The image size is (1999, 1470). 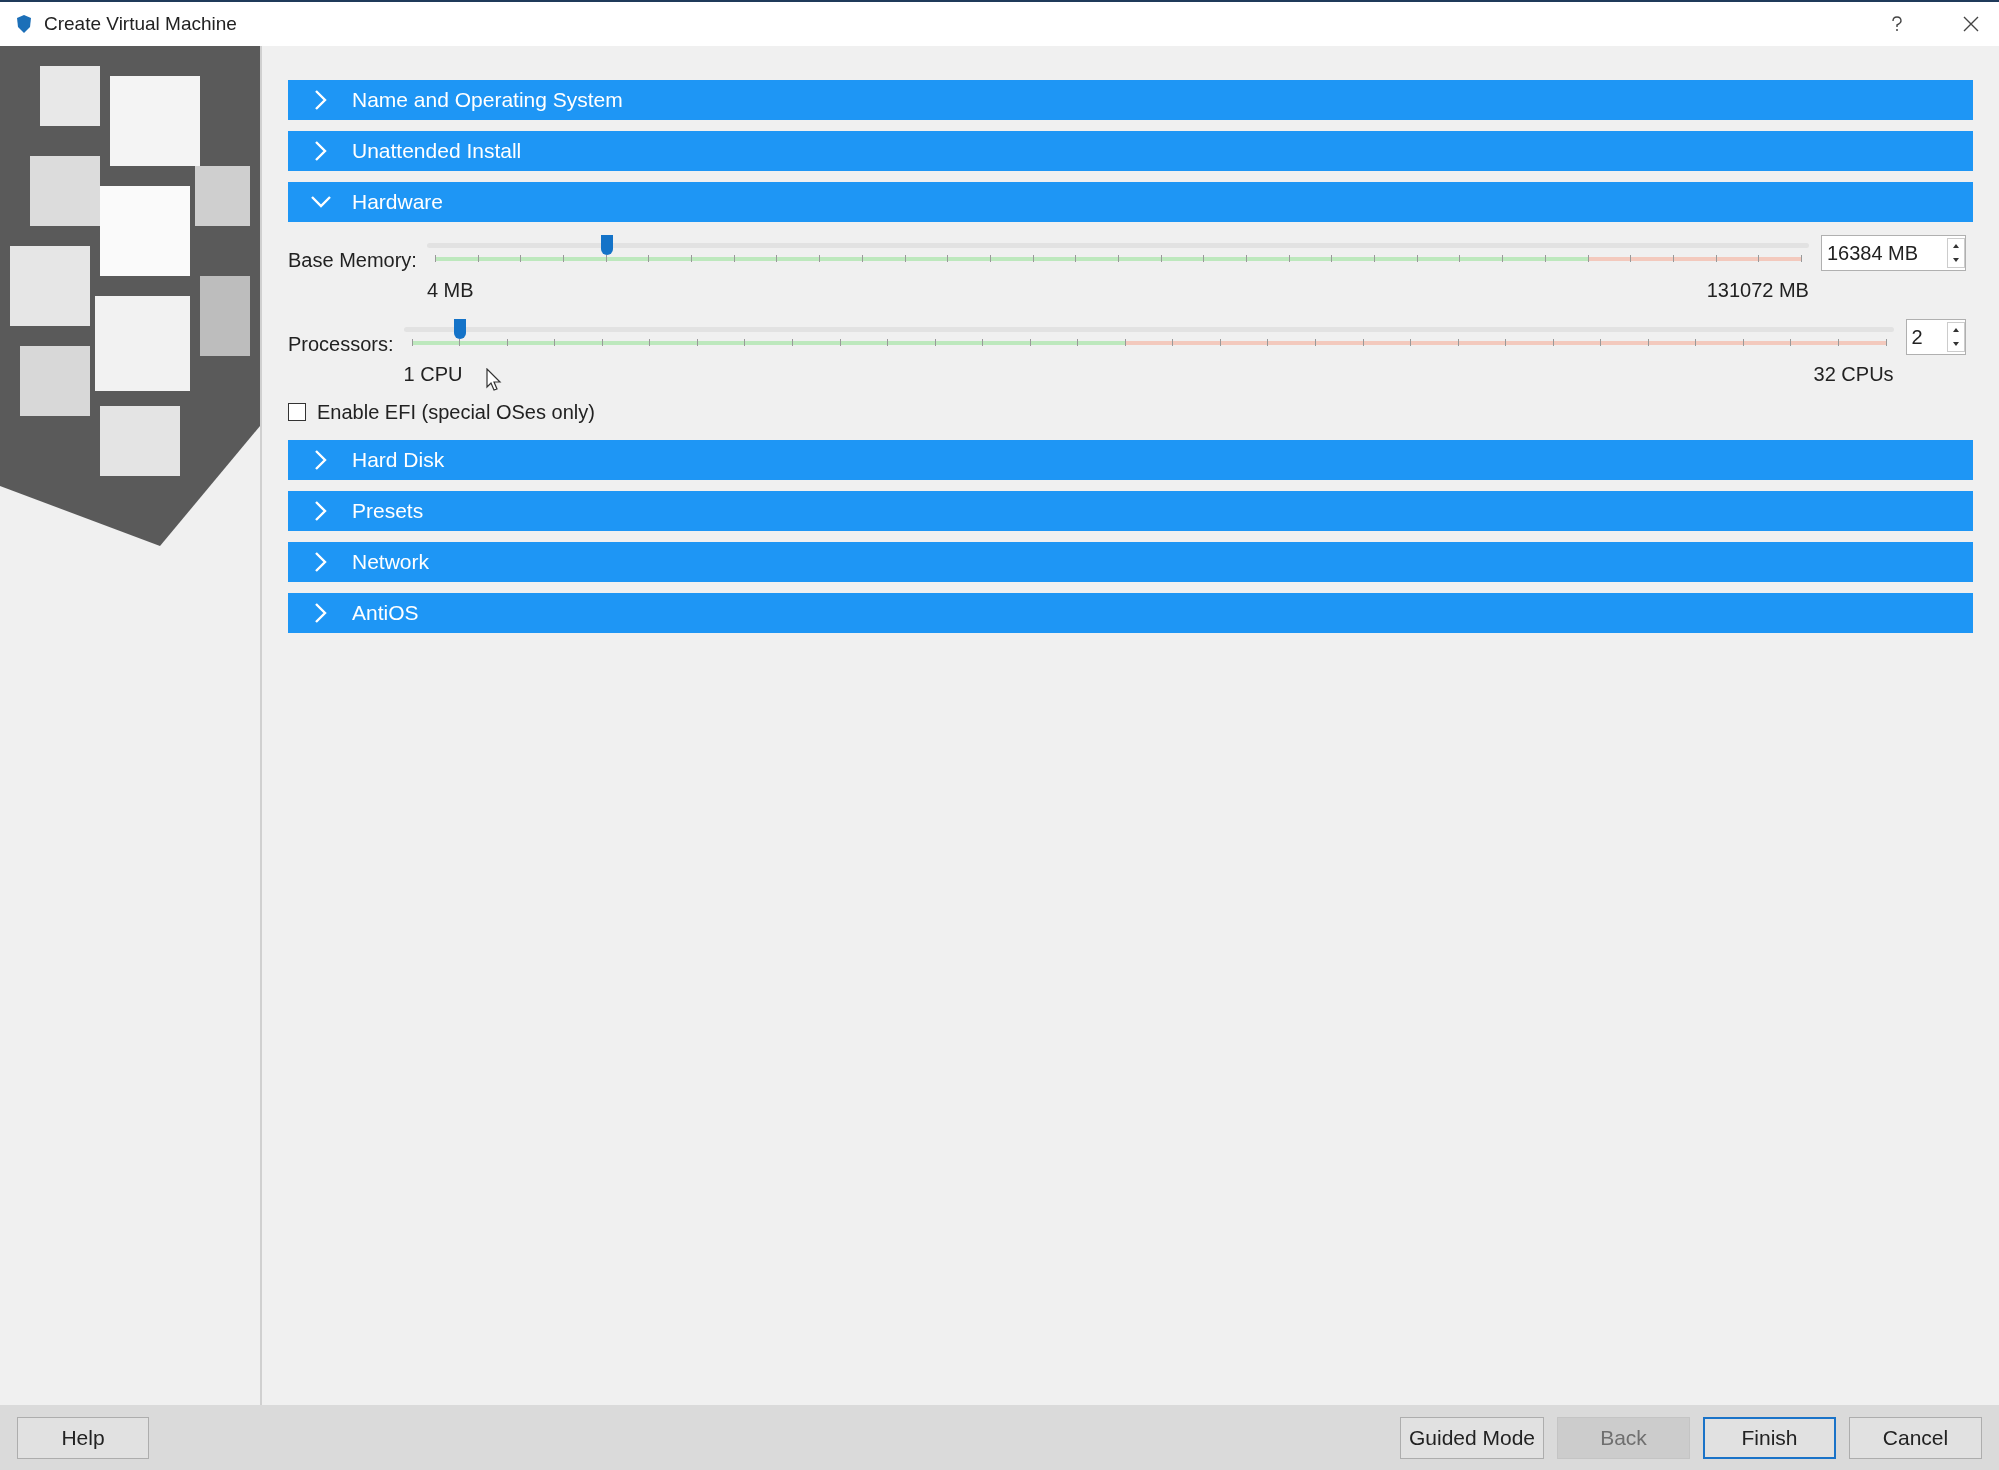 What do you see at coordinates (1915, 1437) in the screenshot?
I see `dialog-button: Cancel` at bounding box center [1915, 1437].